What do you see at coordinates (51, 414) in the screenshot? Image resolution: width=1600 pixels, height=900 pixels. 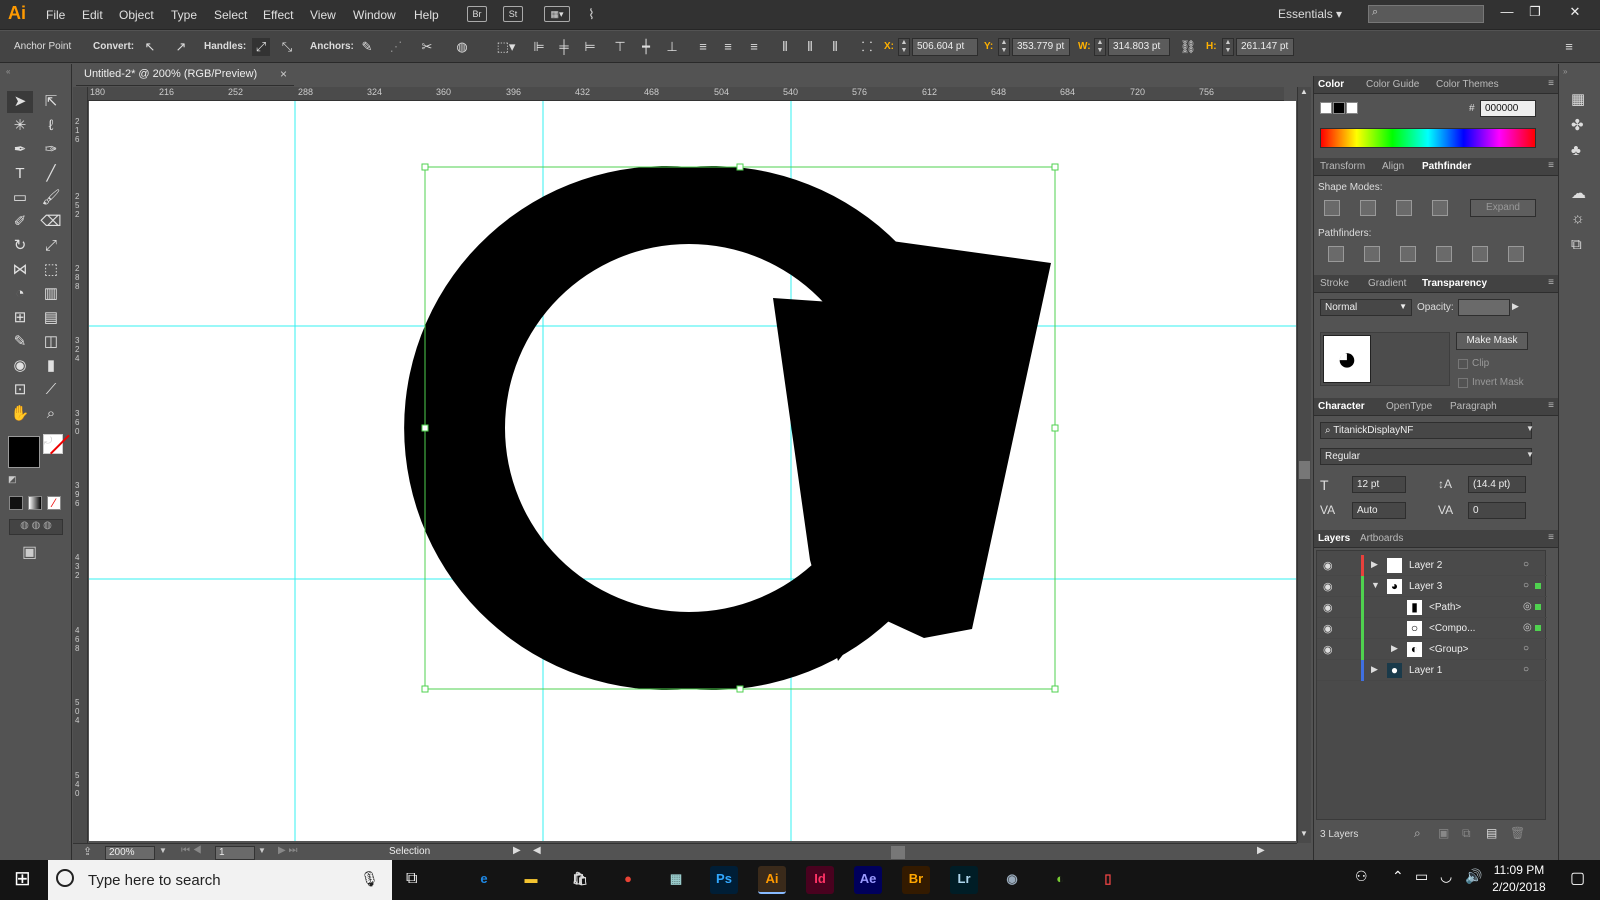 I see `zoom-tool-icon: ⌕` at bounding box center [51, 414].